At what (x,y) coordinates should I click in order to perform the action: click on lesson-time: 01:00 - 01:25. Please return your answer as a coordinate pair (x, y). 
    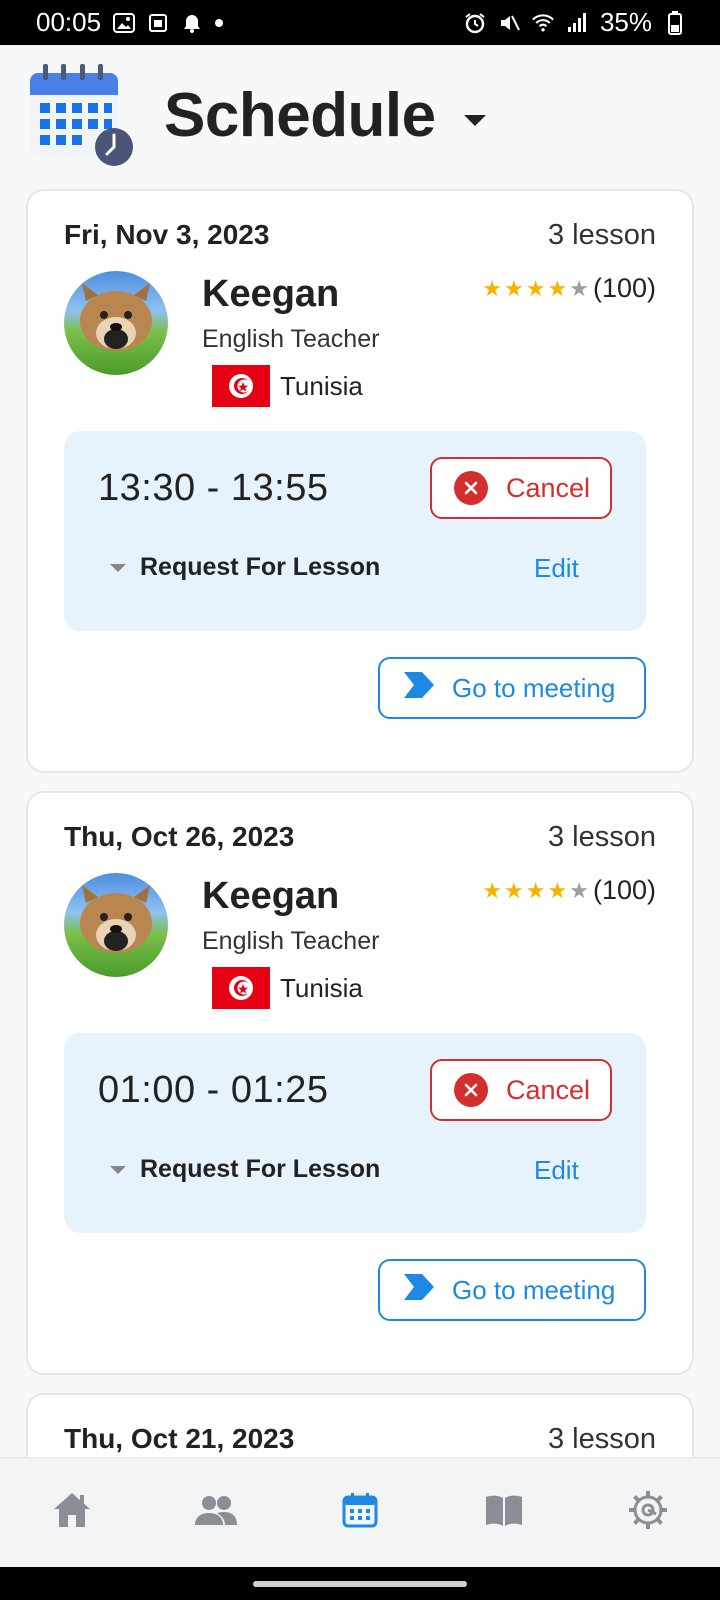
    Looking at the image, I should click on (213, 1090).